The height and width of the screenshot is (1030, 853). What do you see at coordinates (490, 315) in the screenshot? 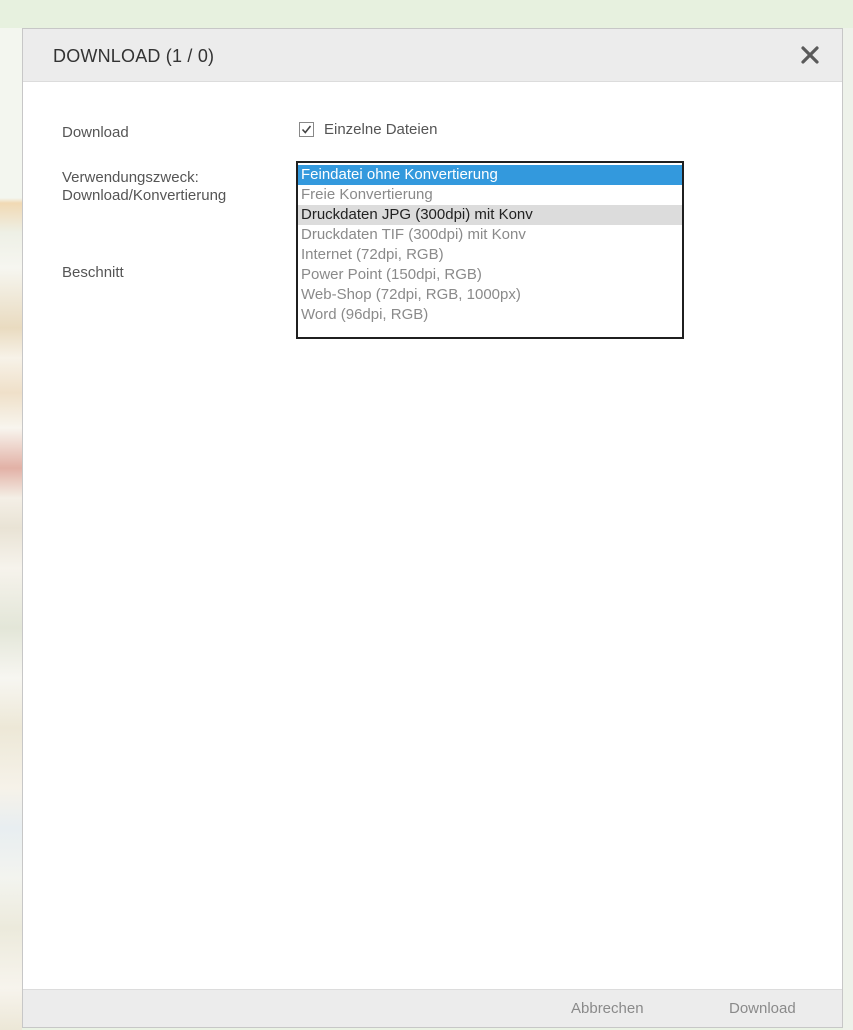
I see `usage-option: Word (96dpi, RGB)` at bounding box center [490, 315].